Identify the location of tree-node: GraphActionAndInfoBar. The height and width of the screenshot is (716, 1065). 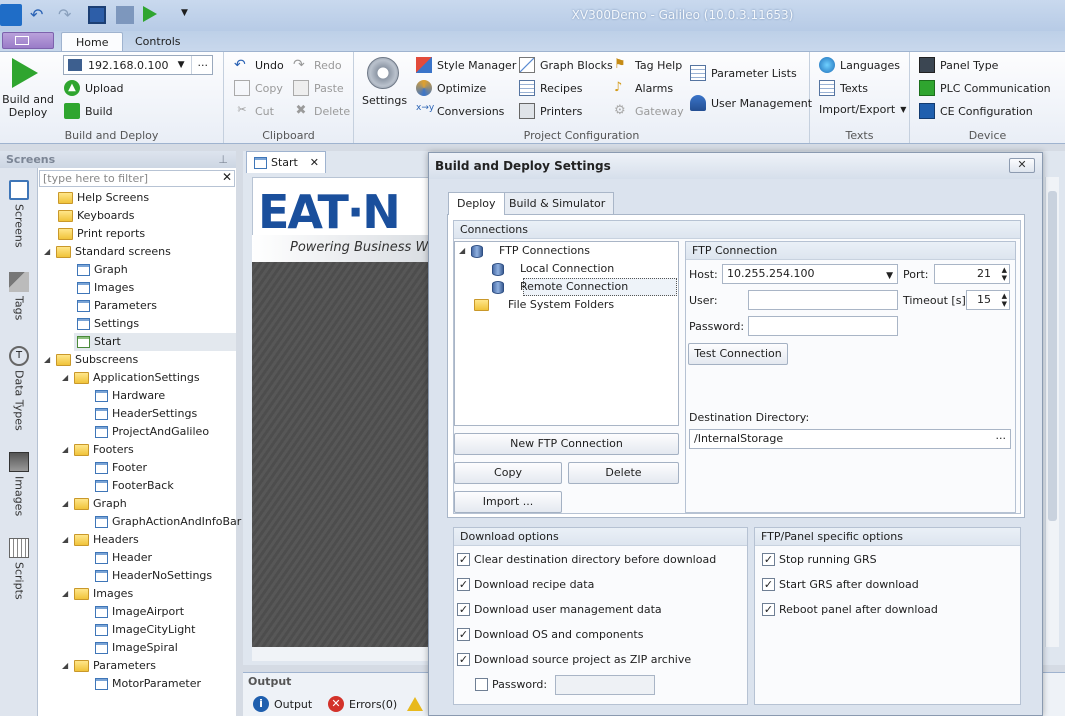
(168, 522).